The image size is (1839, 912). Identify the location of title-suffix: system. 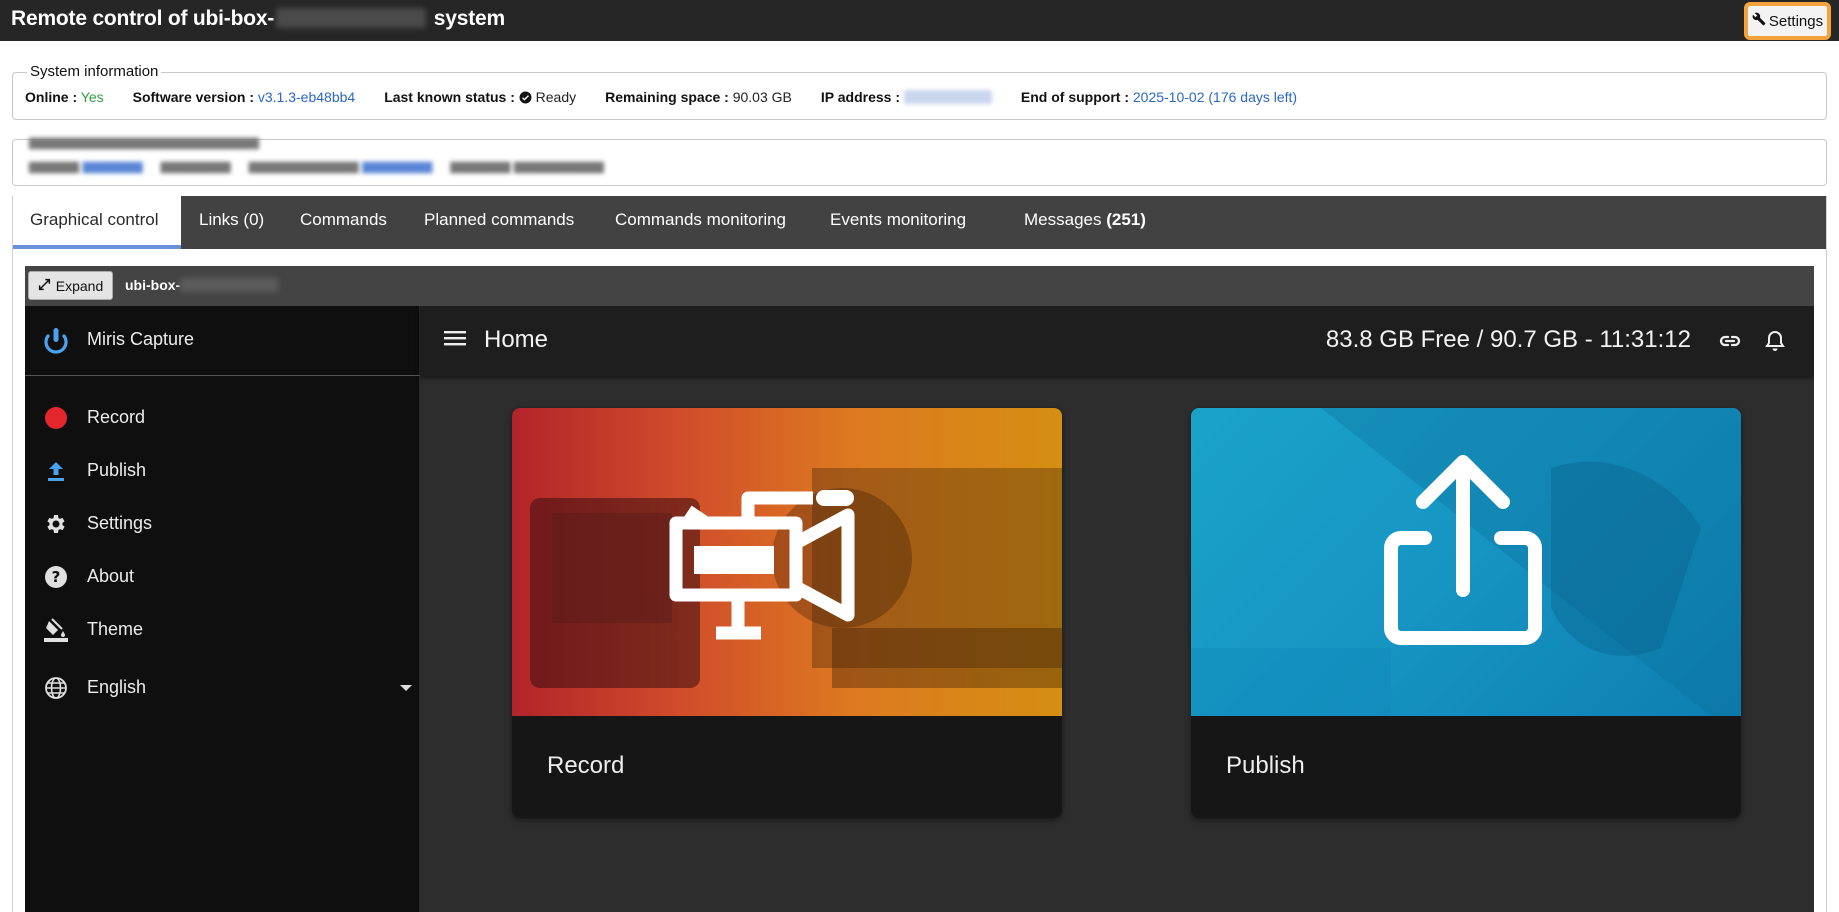
(466, 18).